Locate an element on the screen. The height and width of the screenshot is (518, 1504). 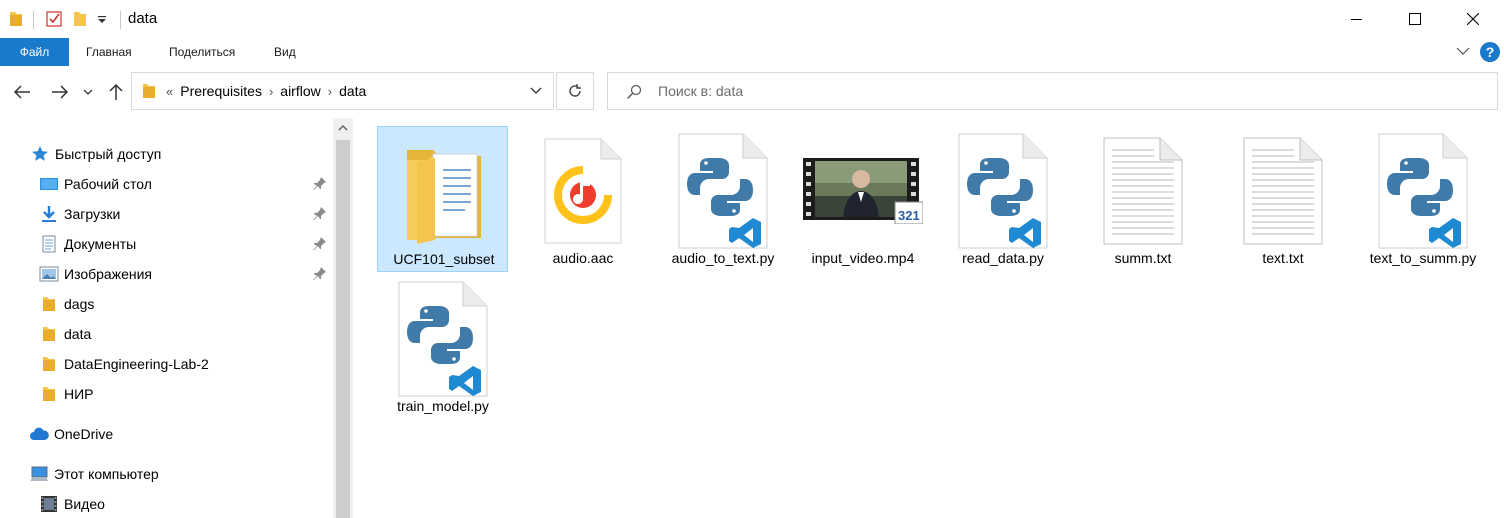
cloud-icon is located at coordinates (39, 434).